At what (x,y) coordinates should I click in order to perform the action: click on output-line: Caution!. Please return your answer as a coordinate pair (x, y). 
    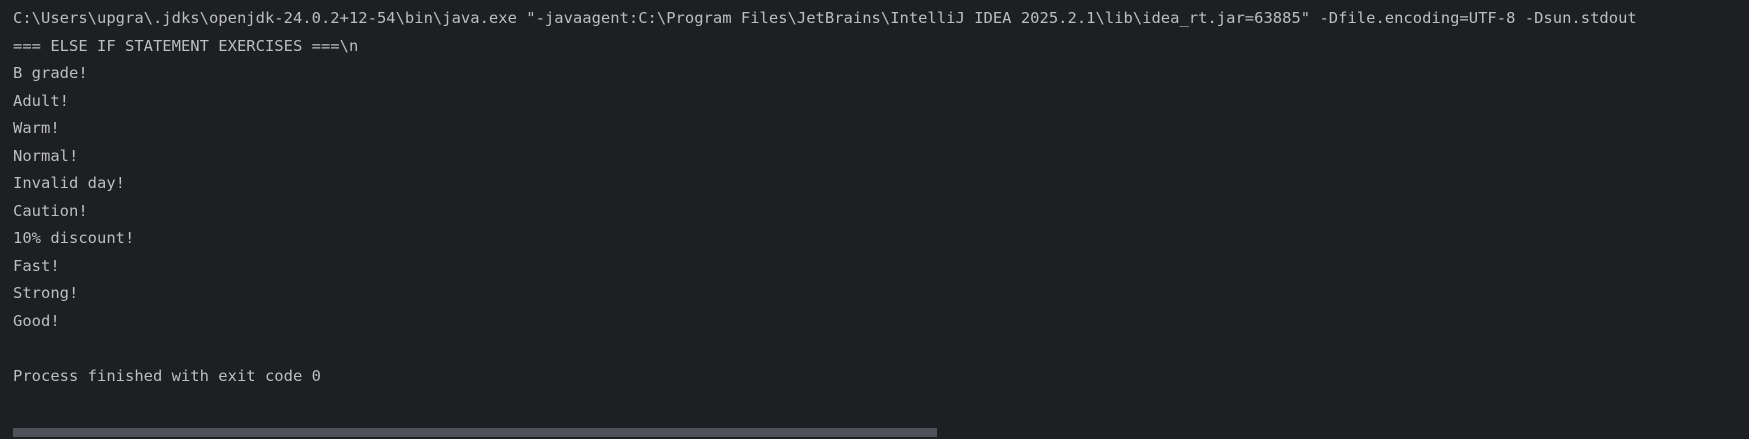
    Looking at the image, I should click on (50, 210).